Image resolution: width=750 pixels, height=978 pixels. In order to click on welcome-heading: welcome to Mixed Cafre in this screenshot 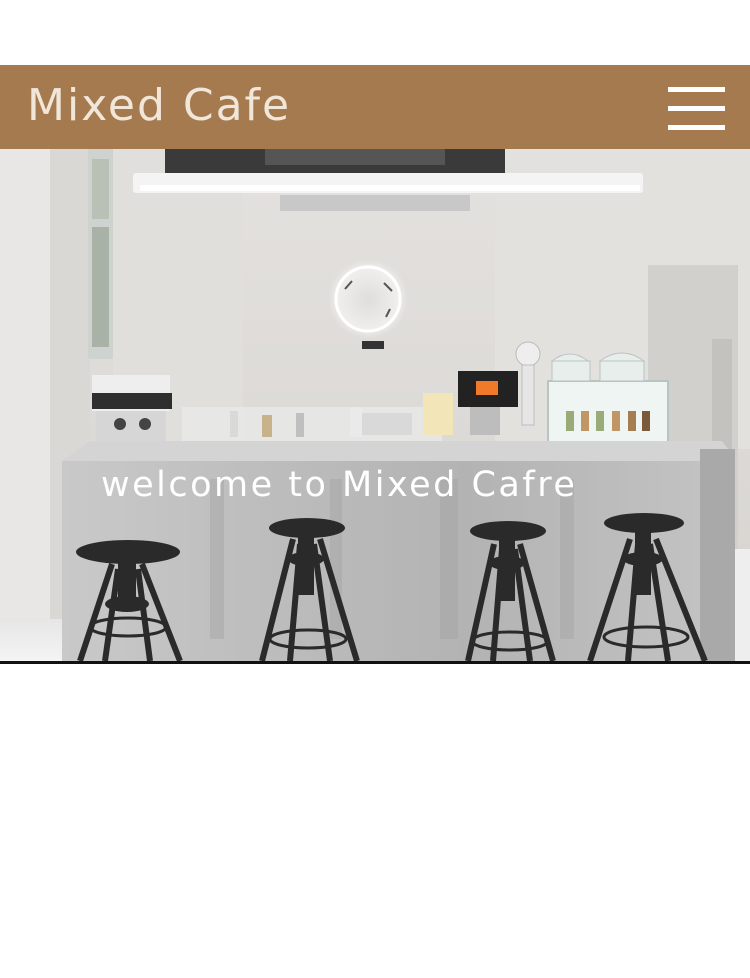, I will do `click(339, 485)`.